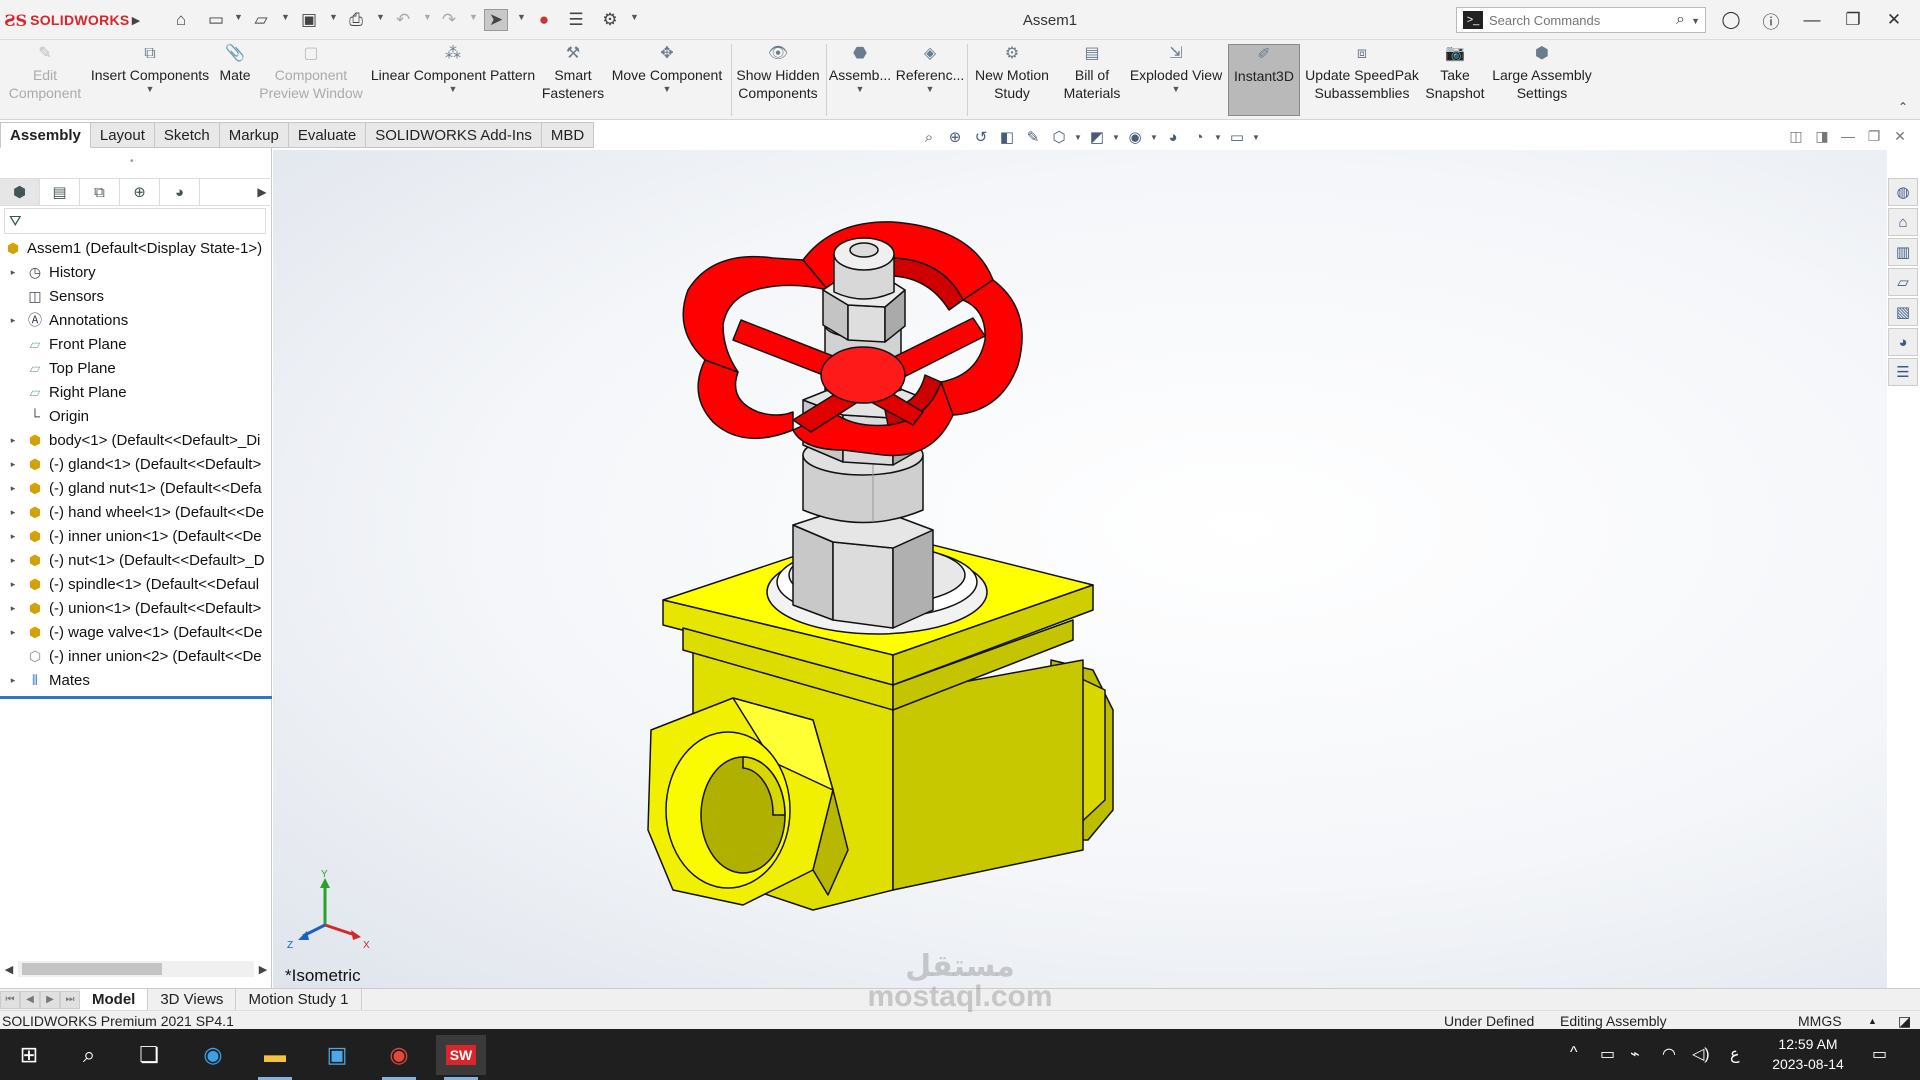  What do you see at coordinates (136, 392) in the screenshot?
I see `tree-item-right-plane: ▱ Right Plane` at bounding box center [136, 392].